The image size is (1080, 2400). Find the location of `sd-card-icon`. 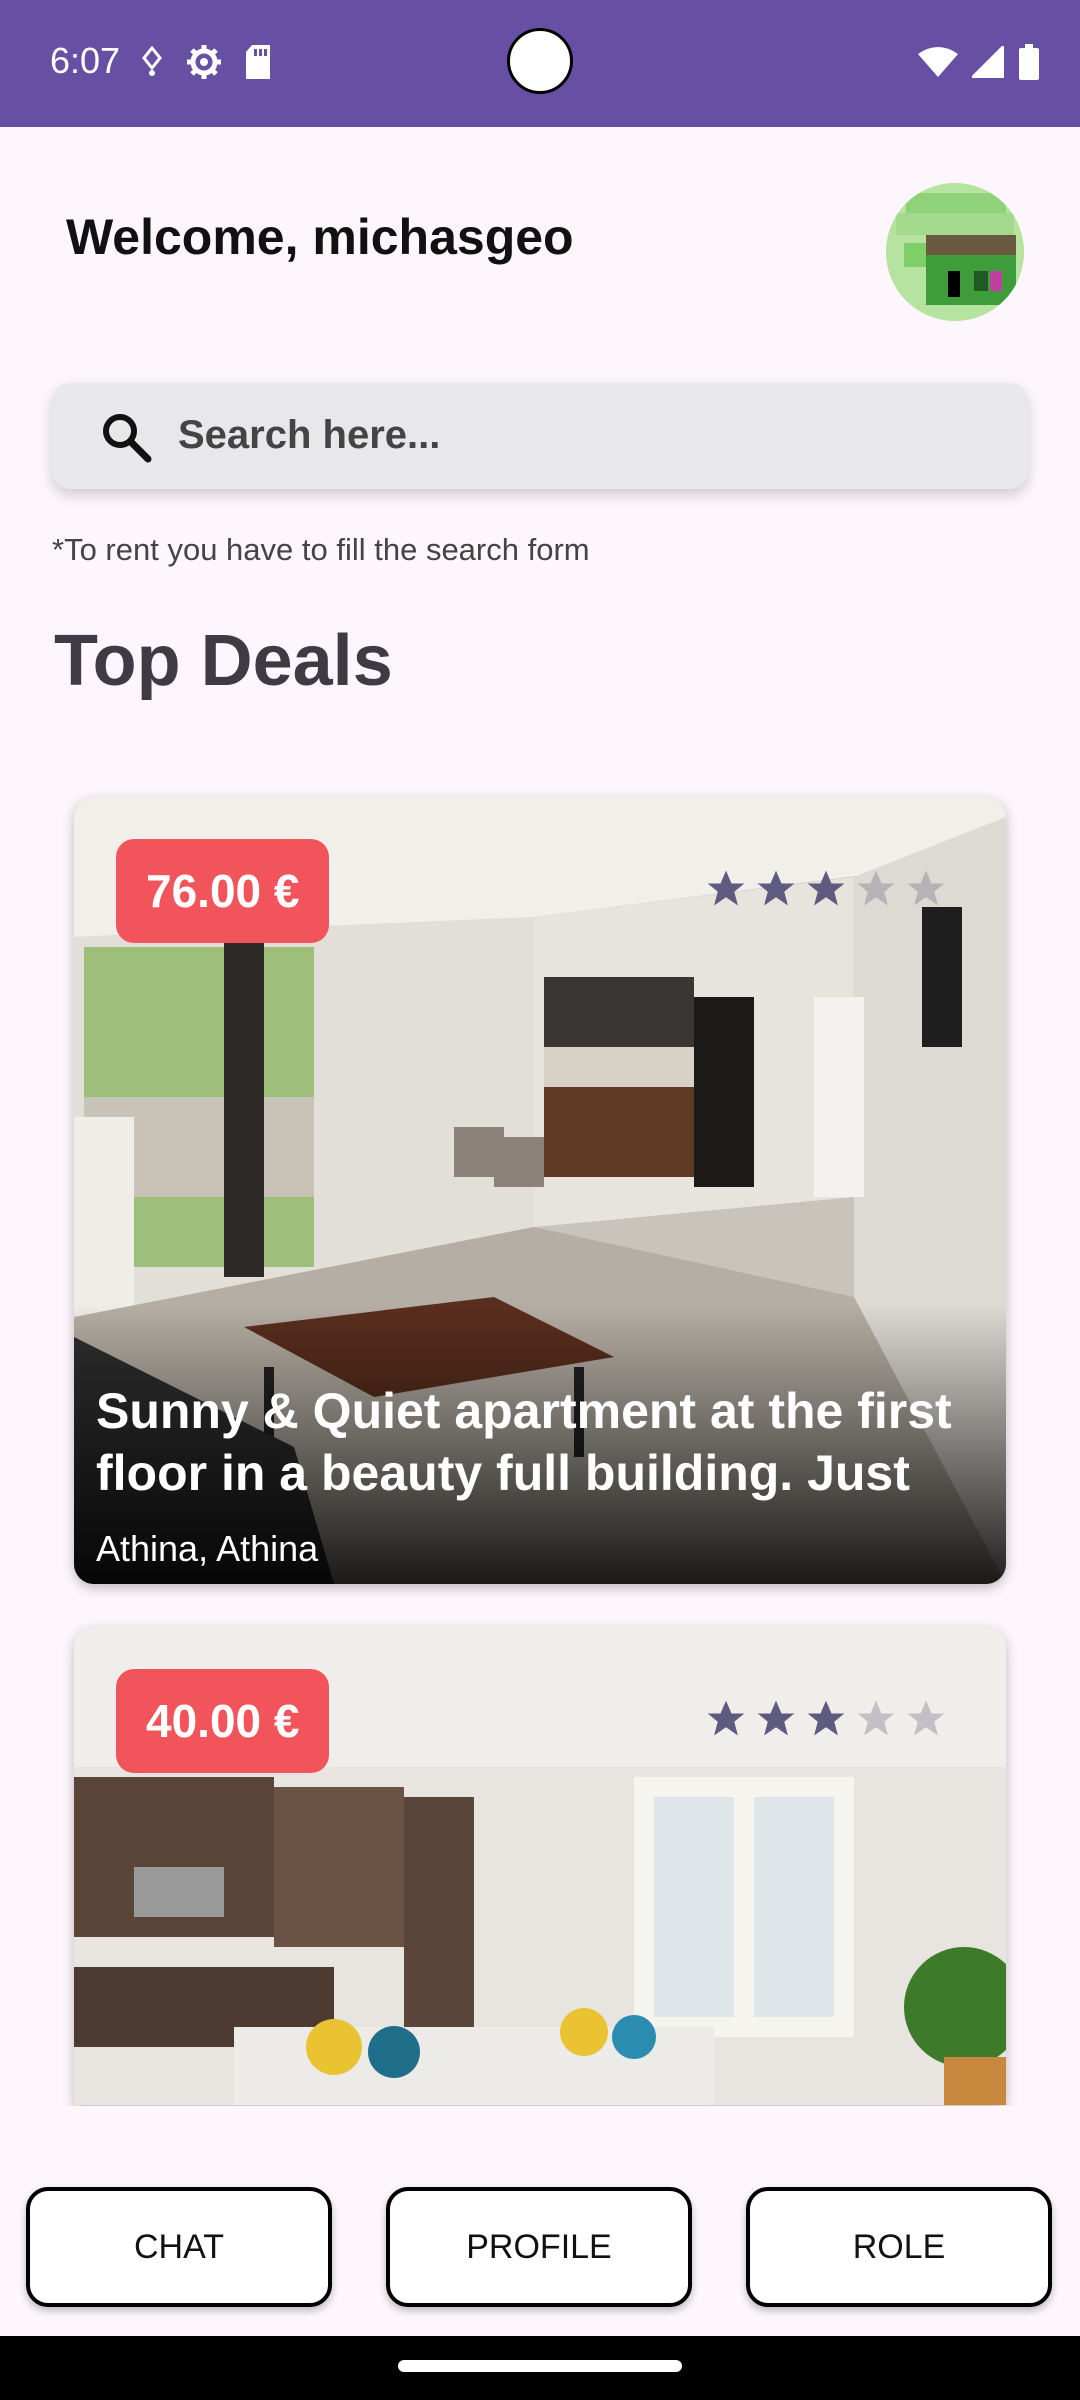

sd-card-icon is located at coordinates (258, 62).